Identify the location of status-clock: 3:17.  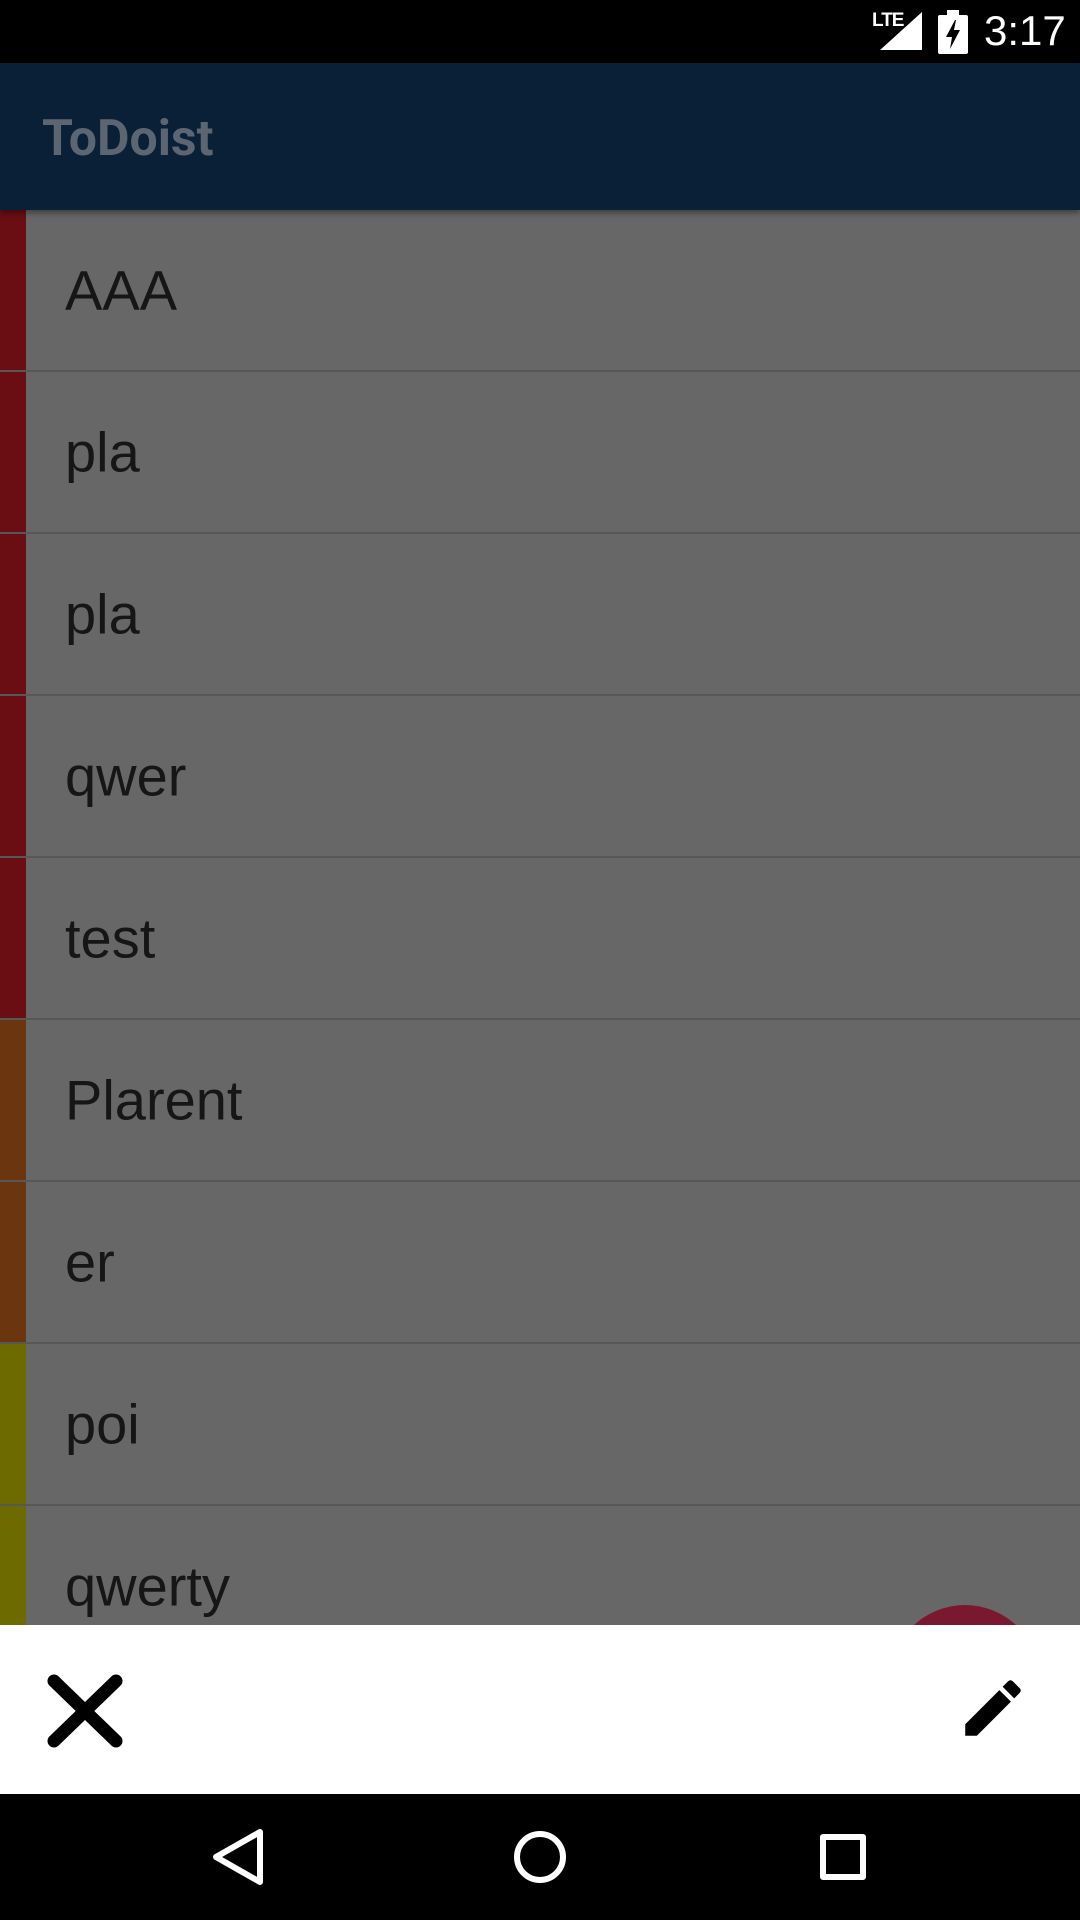
(1025, 30).